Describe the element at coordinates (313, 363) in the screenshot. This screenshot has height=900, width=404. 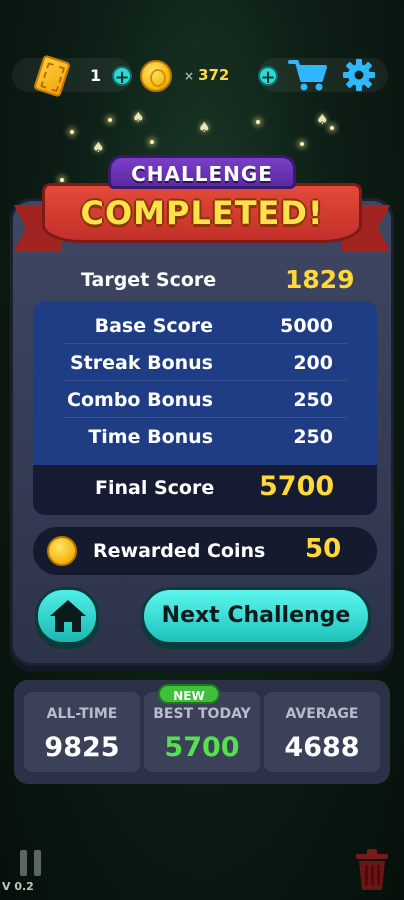
I see `score-row-value: 200` at that location.